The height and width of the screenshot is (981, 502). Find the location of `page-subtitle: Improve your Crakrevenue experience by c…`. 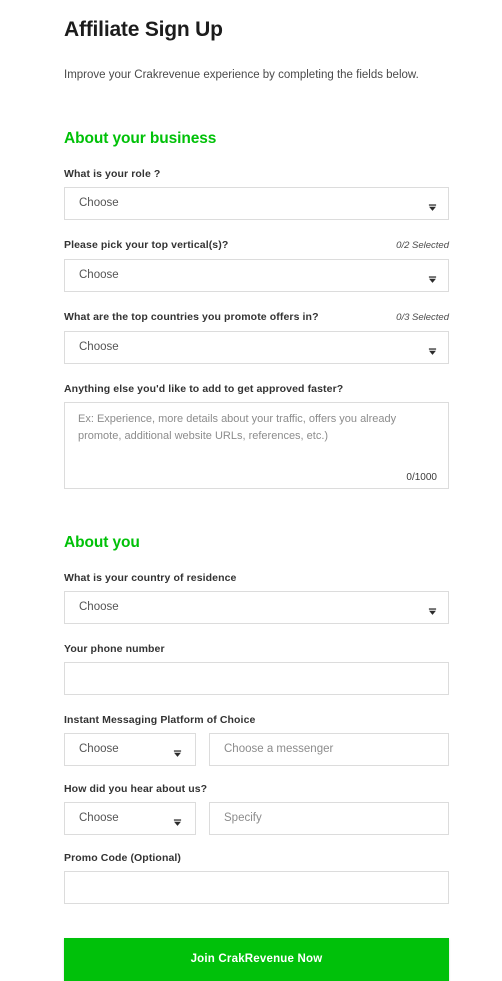

page-subtitle: Improve your Crakrevenue experience by c… is located at coordinates (241, 75).